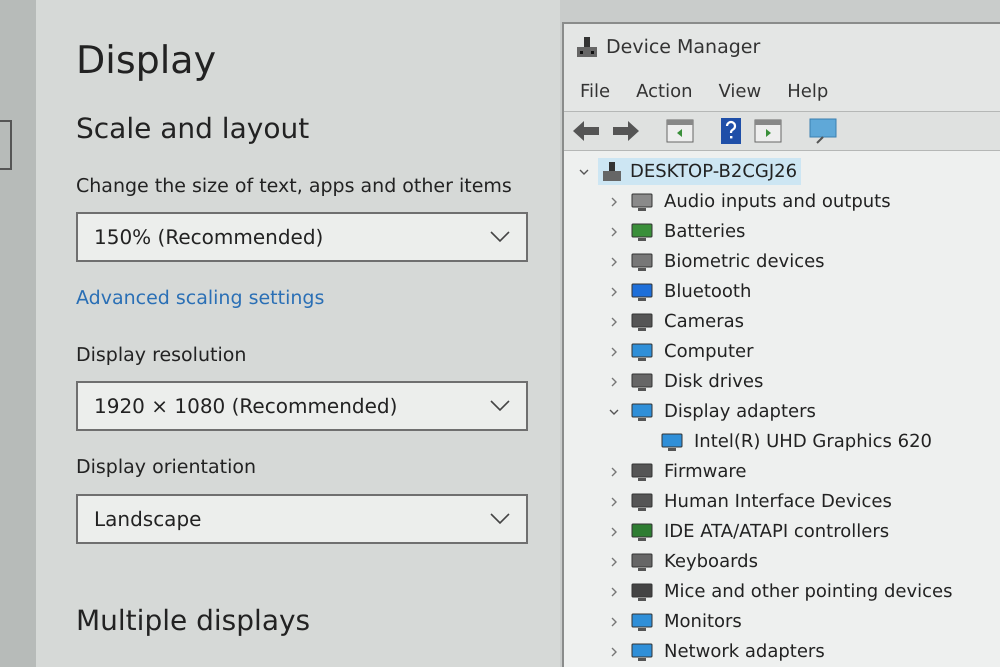 The height and width of the screenshot is (667, 1000). I want to click on tree-item: Mice and other pointing devices, so click(808, 592).